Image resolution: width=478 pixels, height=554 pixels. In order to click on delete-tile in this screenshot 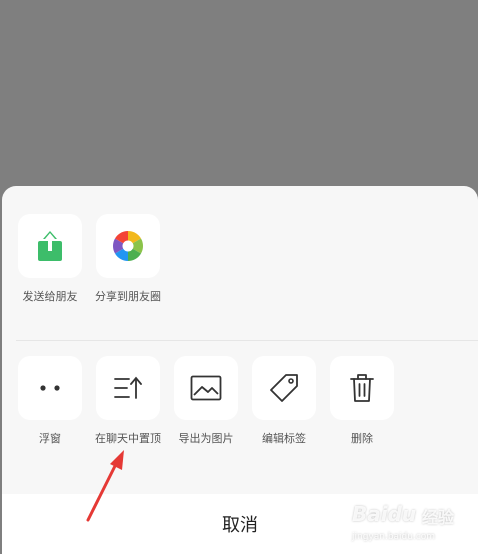, I will do `click(362, 388)`.